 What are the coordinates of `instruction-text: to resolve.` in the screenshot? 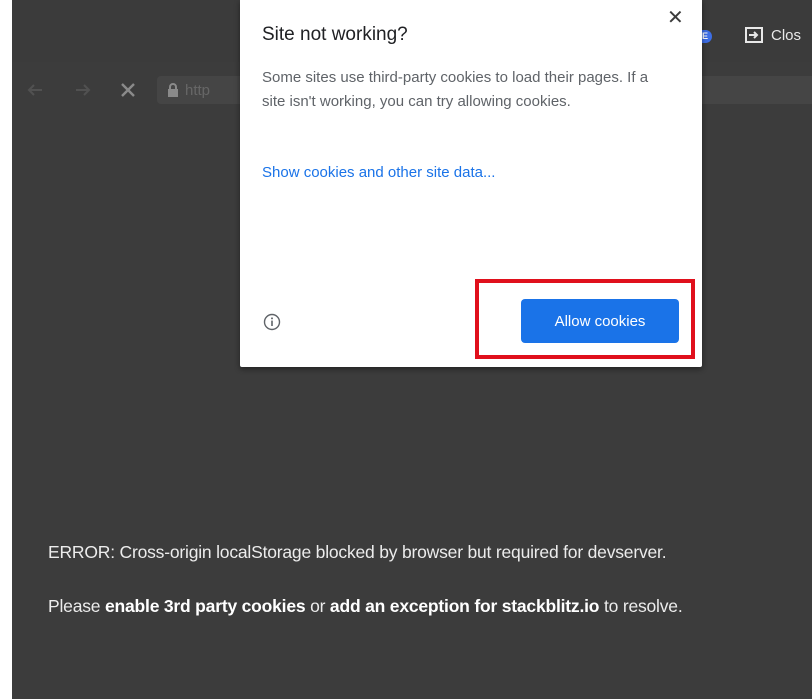 It's located at (641, 606).